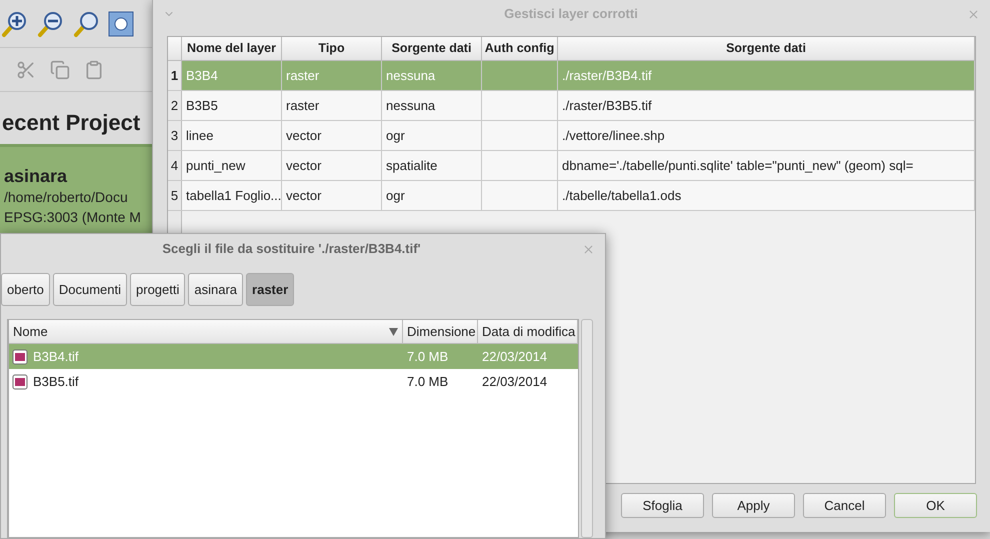 Image resolution: width=990 pixels, height=539 pixels. Describe the element at coordinates (66, 197) in the screenshot. I see `project-path: /home/roberto/Docu` at that location.